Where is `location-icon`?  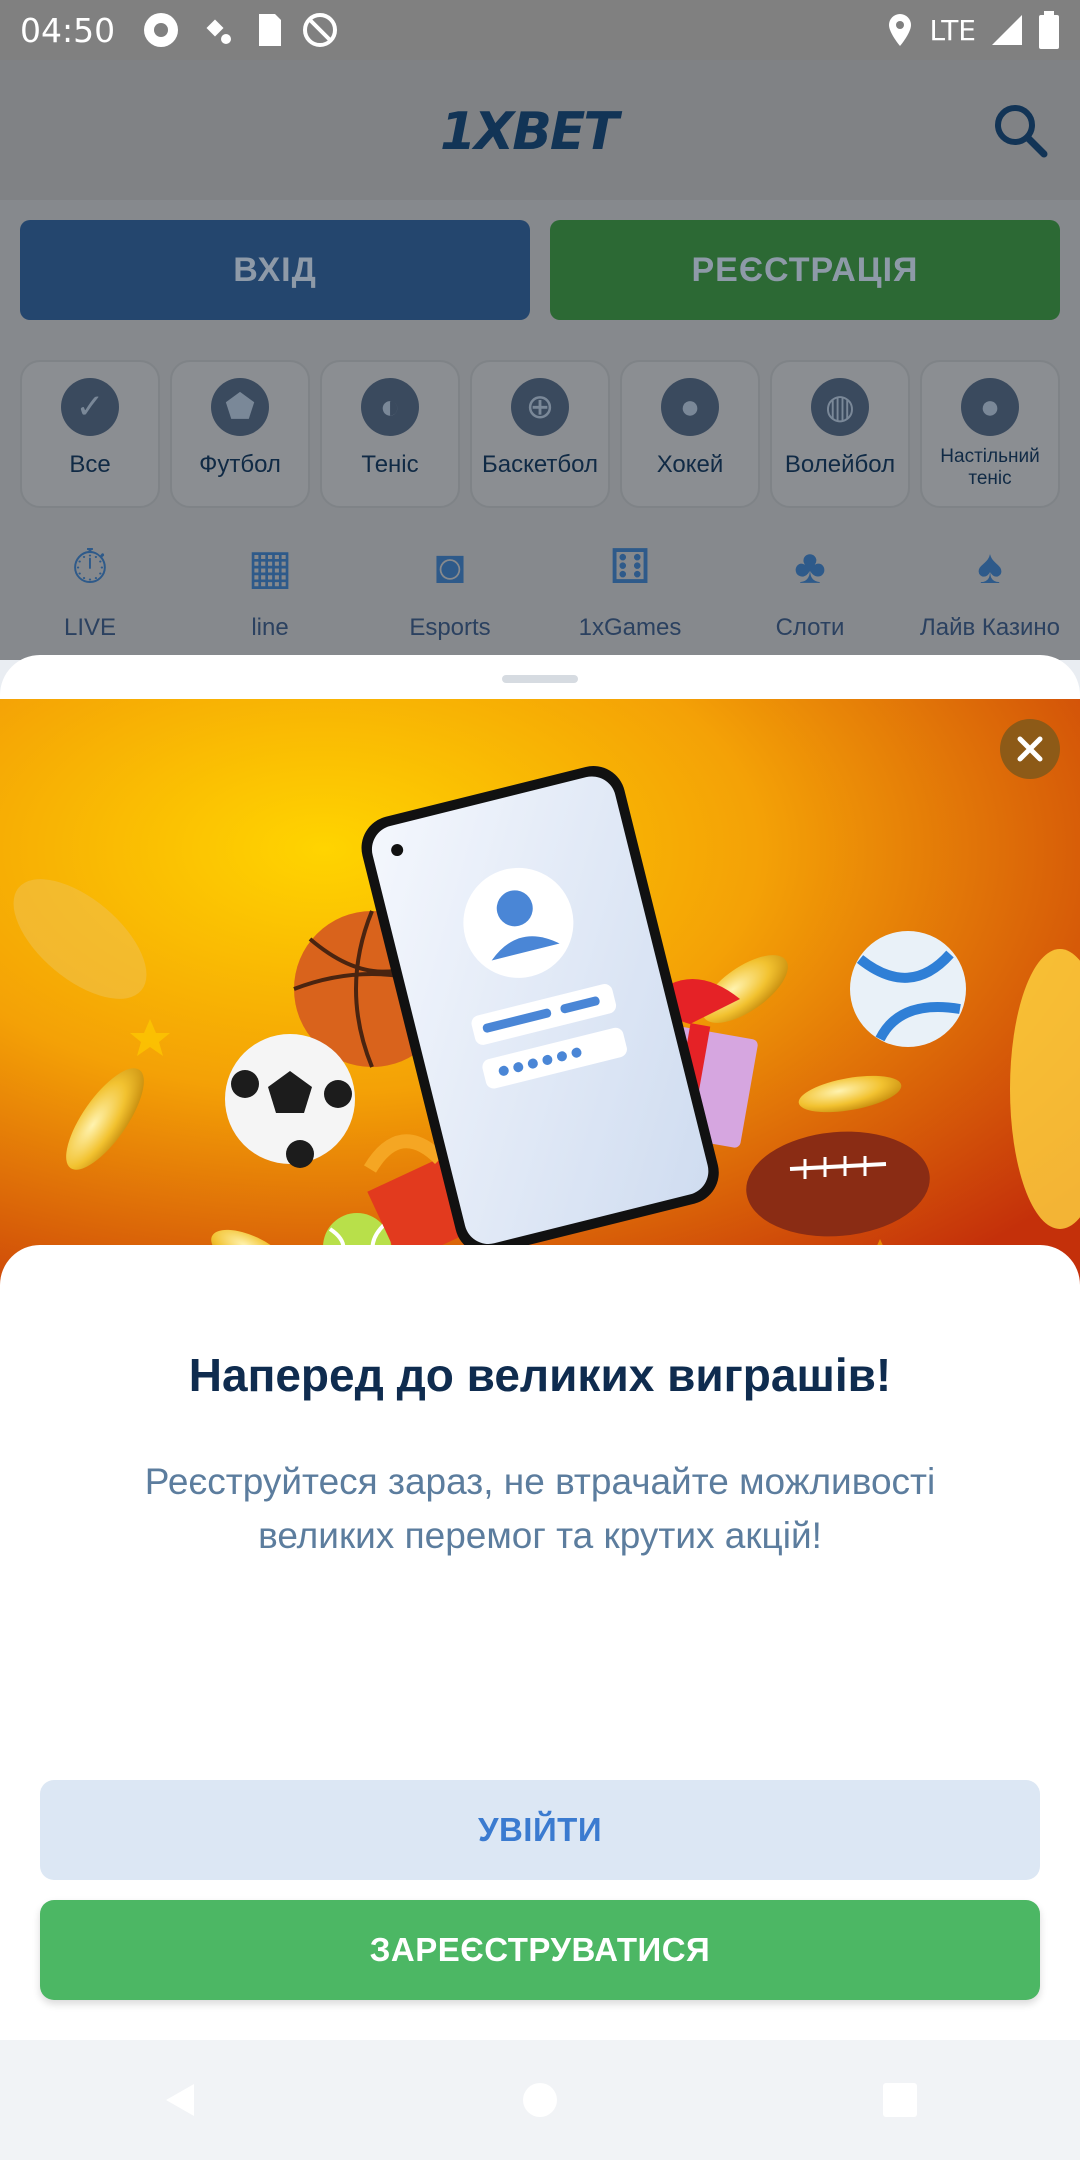 location-icon is located at coordinates (900, 30).